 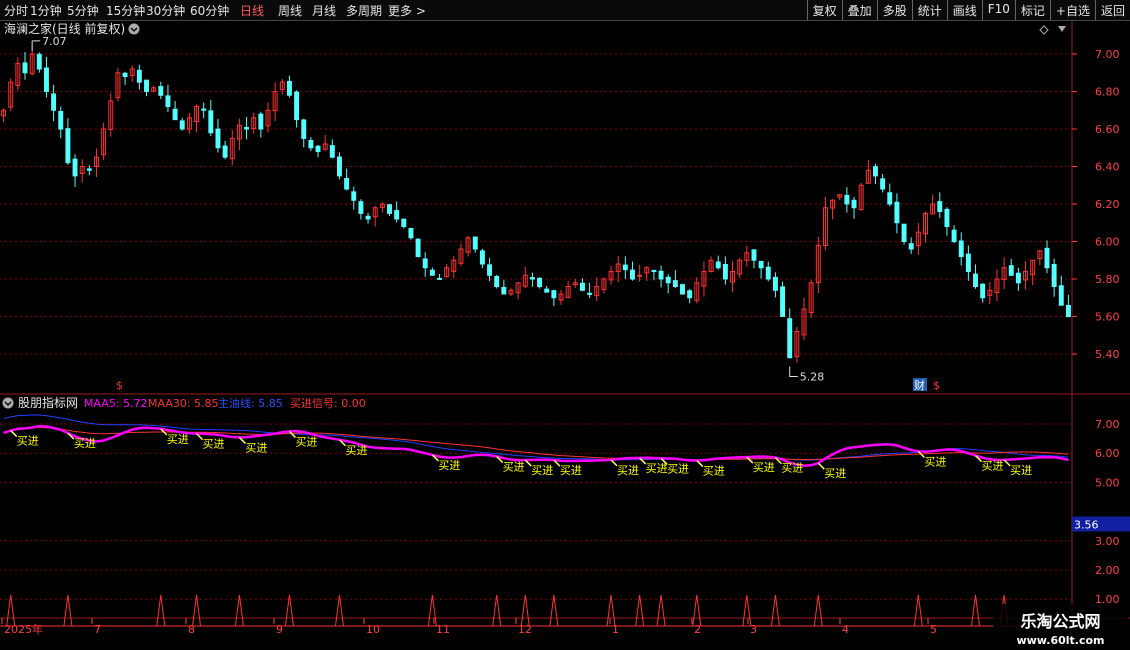 I want to click on dropdown-triangle-icon, so click(x=1062, y=29).